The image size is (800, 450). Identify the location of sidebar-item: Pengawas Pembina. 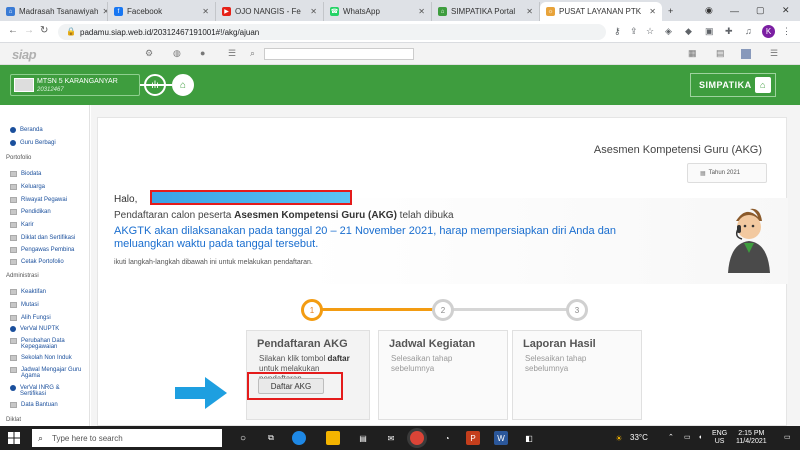
(42, 250).